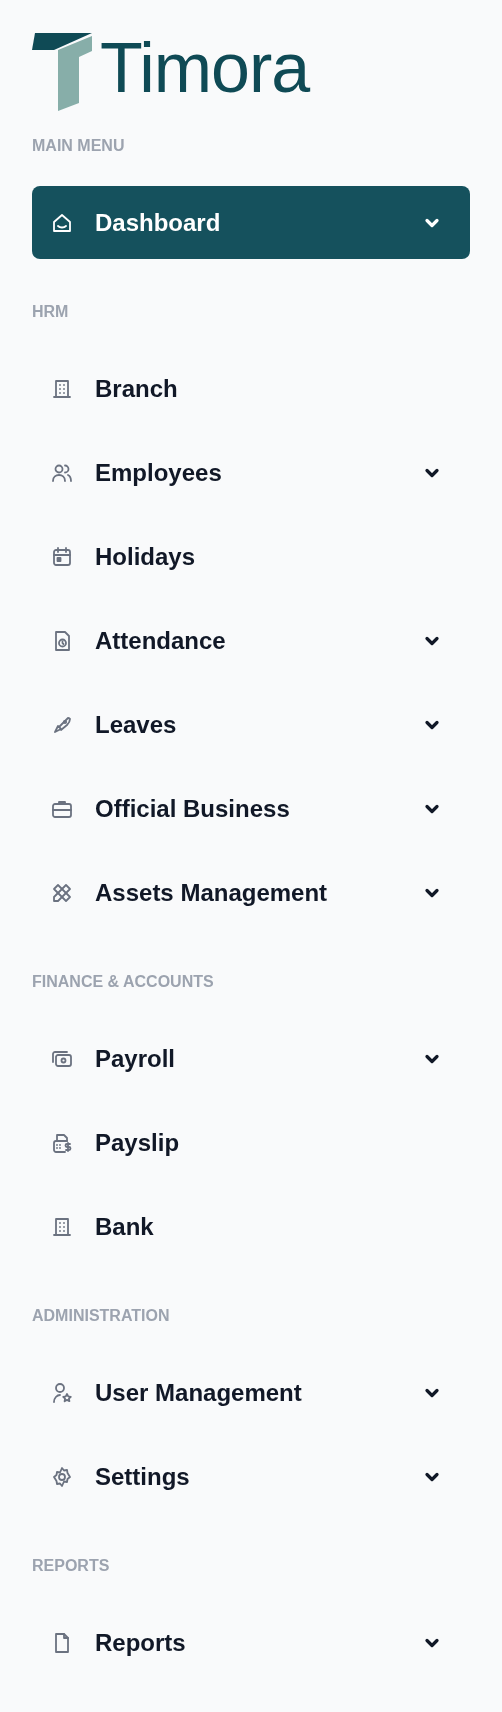  I want to click on menu-item: Employees, so click(251, 472).